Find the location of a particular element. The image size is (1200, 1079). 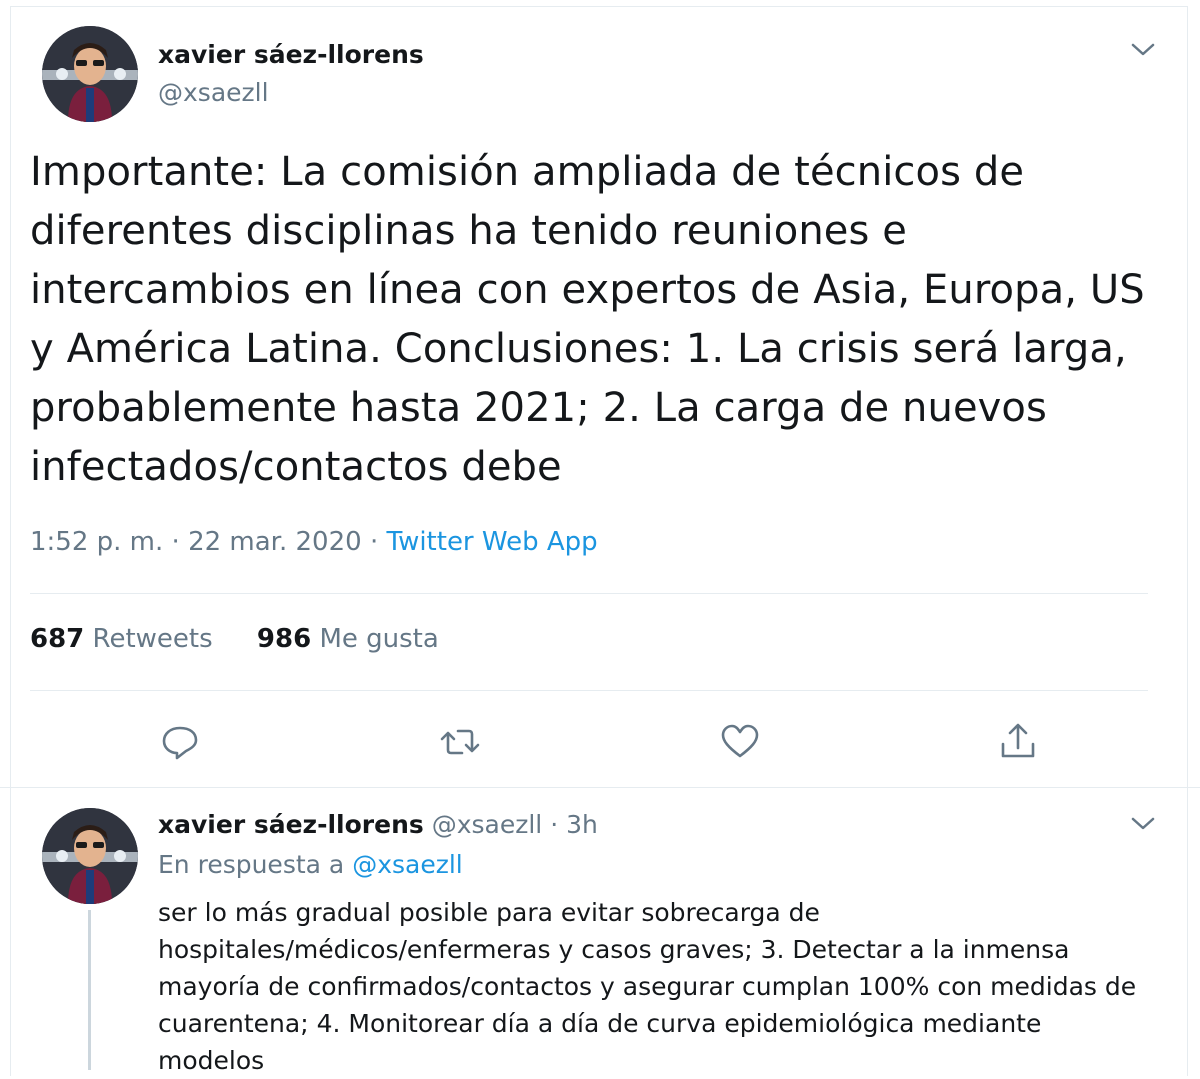

replying-to-handle: @xsaezll is located at coordinates (407, 864).